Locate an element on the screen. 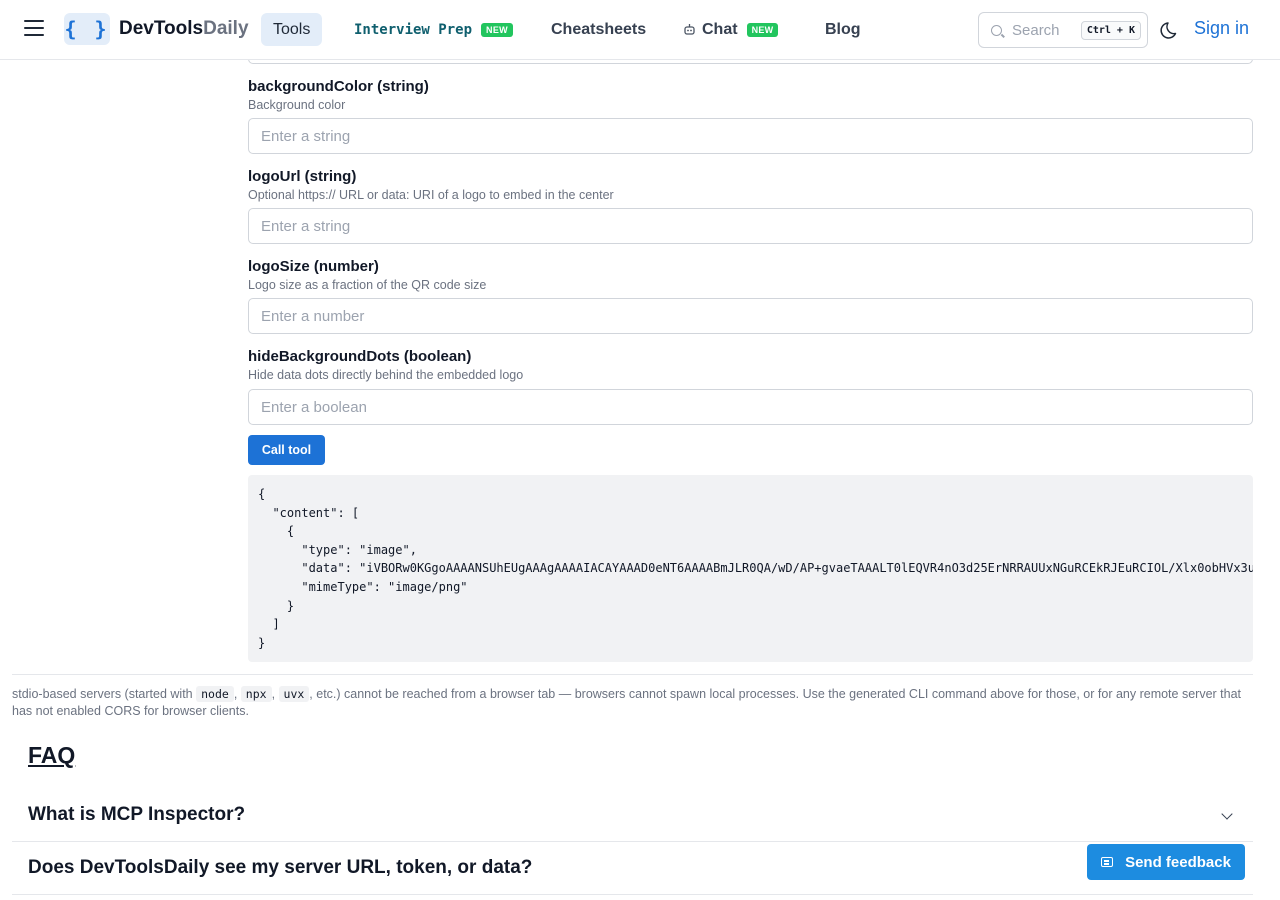 The height and width of the screenshot is (900, 1280). brand-name: DevToolsDaily is located at coordinates (184, 29).